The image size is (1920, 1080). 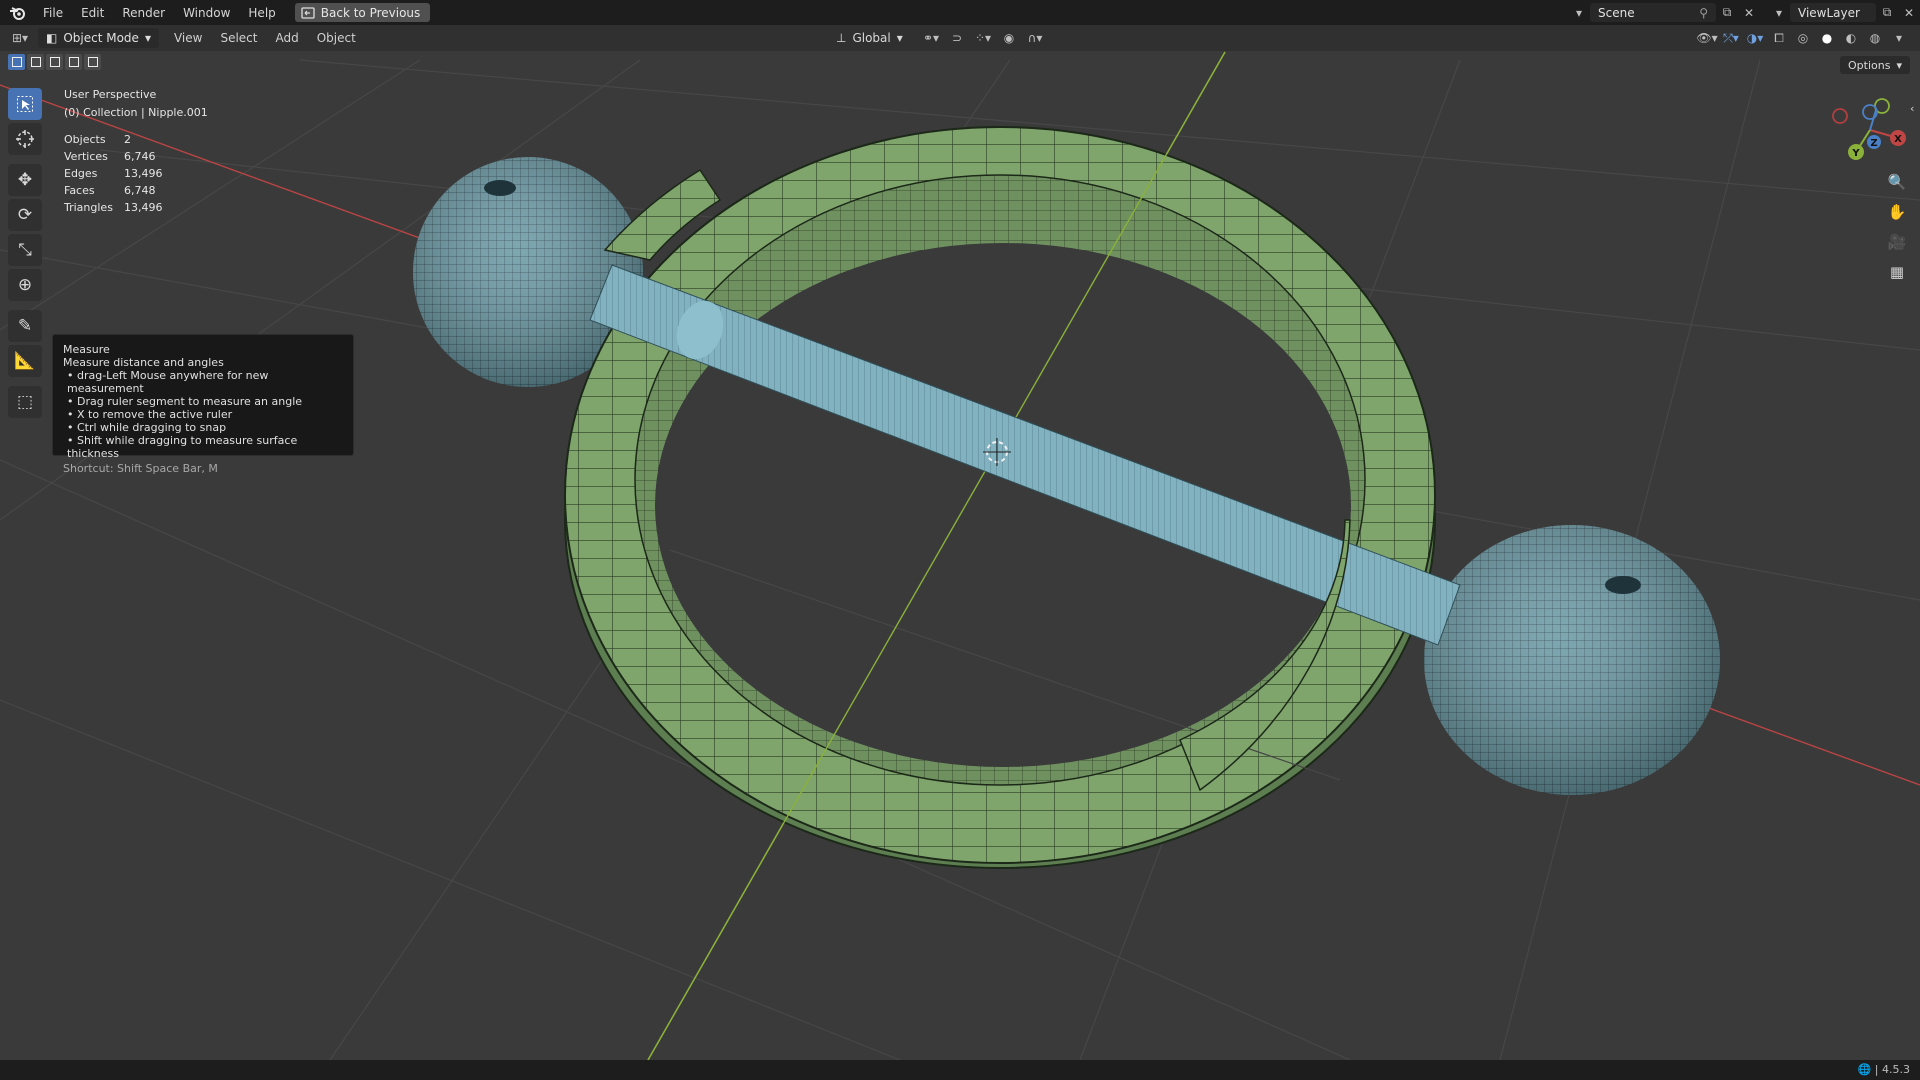 I want to click on select-extend-icon, so click(x=35, y=62).